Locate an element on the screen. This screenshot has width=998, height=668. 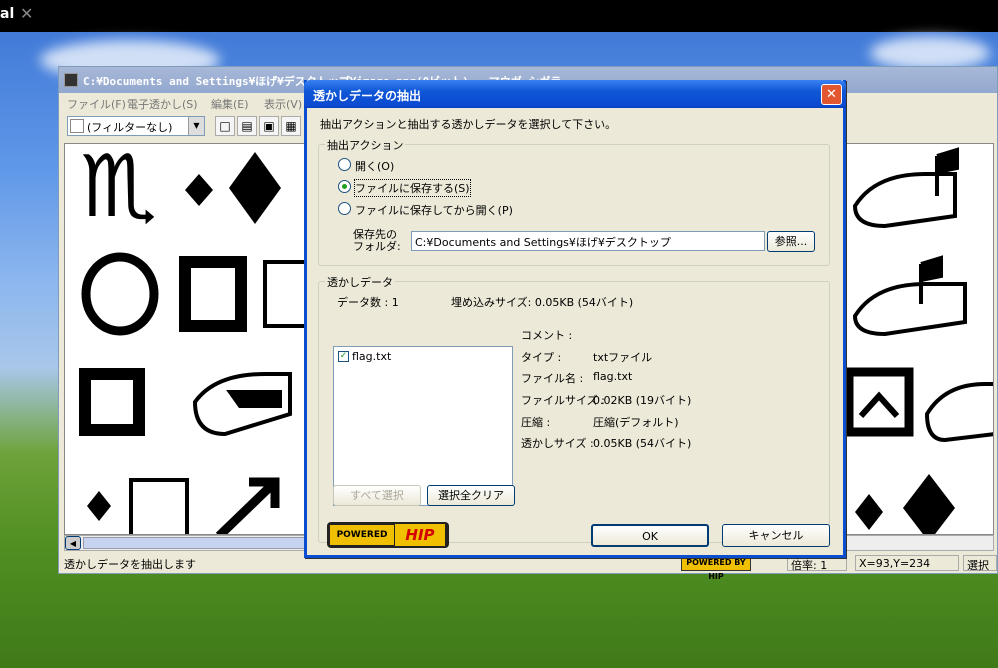
checkbox-flag: ✓ is located at coordinates (343, 356).